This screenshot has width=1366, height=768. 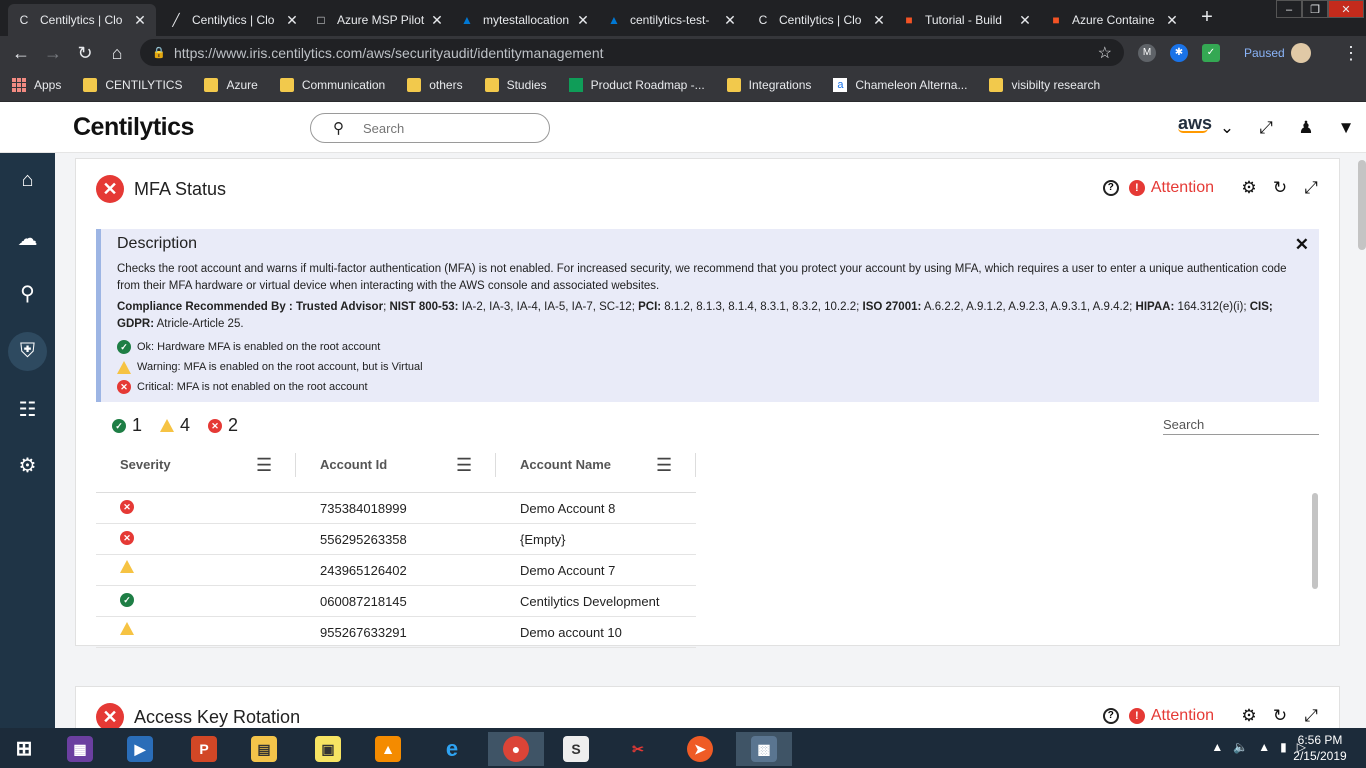 What do you see at coordinates (1362, 205) in the screenshot?
I see `page-scrollbar` at bounding box center [1362, 205].